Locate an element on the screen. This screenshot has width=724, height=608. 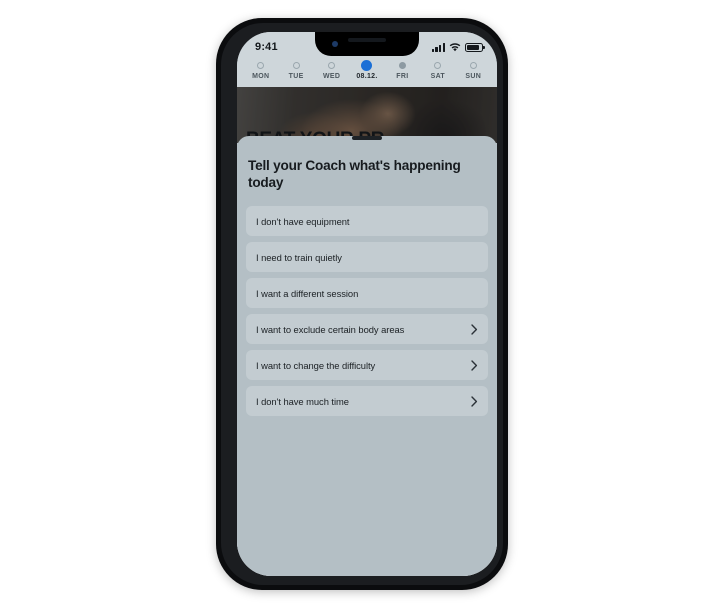
day-strip-item-sat: SAT is located at coordinates (437, 71).